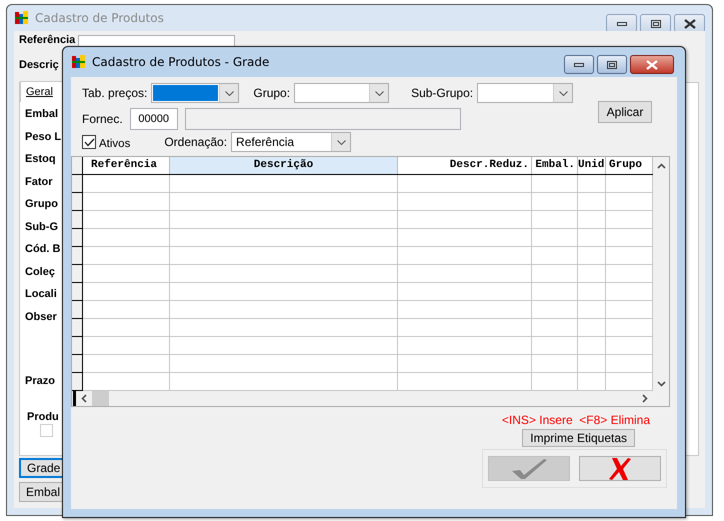 This screenshot has width=724, height=521. I want to click on field-label: Obser, so click(41, 317).